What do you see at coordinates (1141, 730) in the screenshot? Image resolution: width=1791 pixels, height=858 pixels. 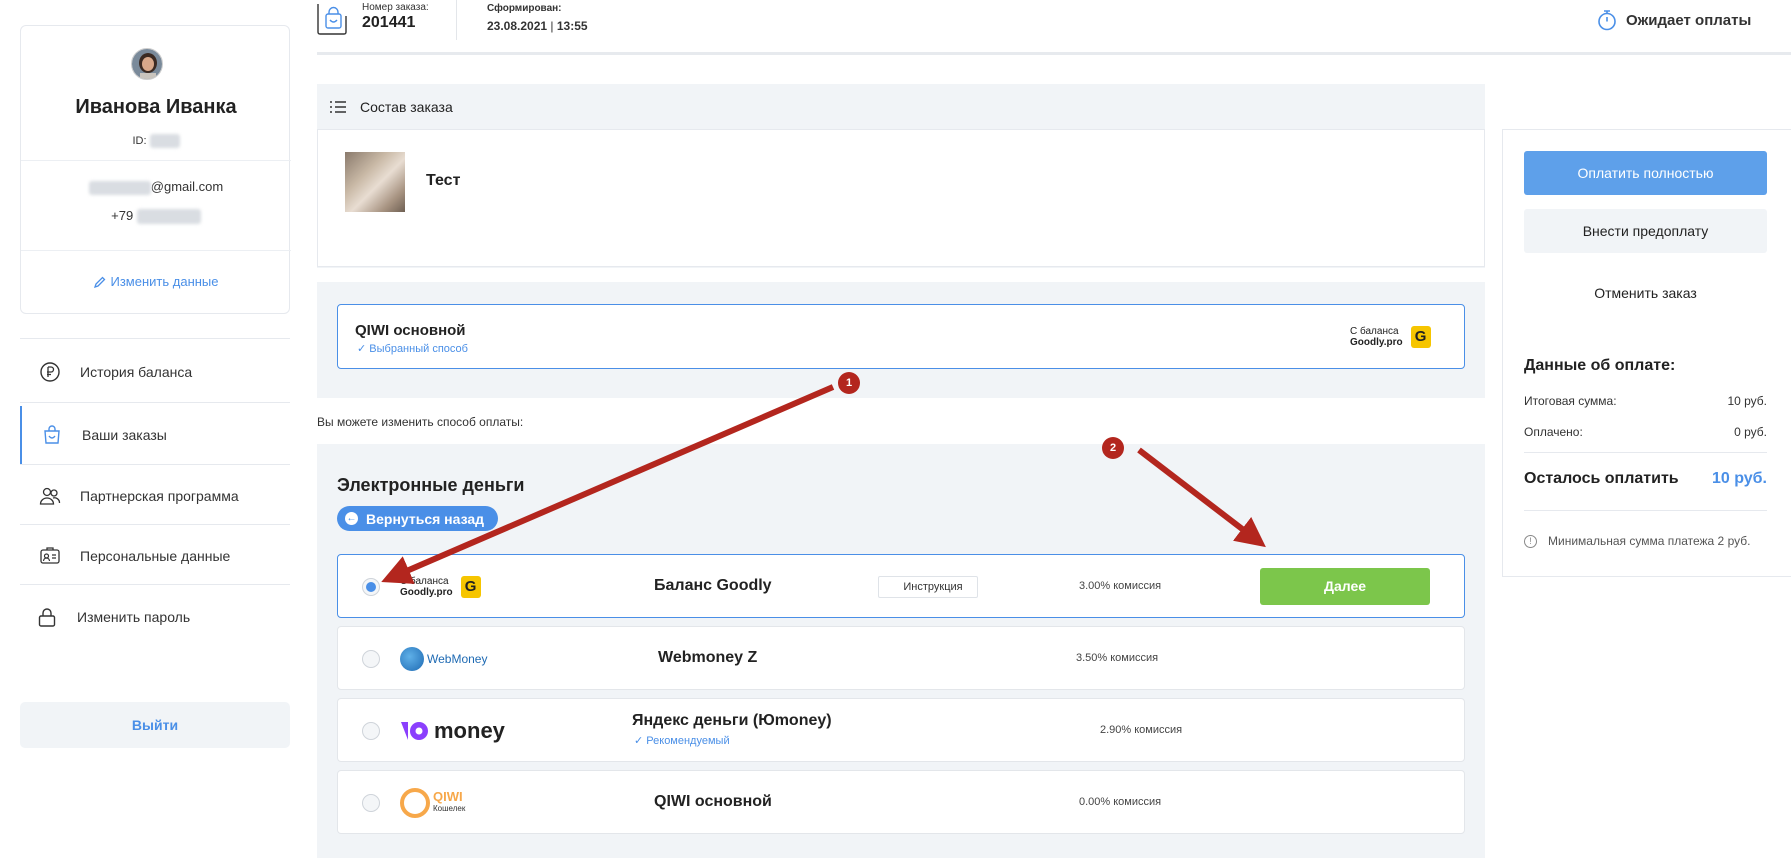 I see `payment-method-fee: 2.90% комиссия` at bounding box center [1141, 730].